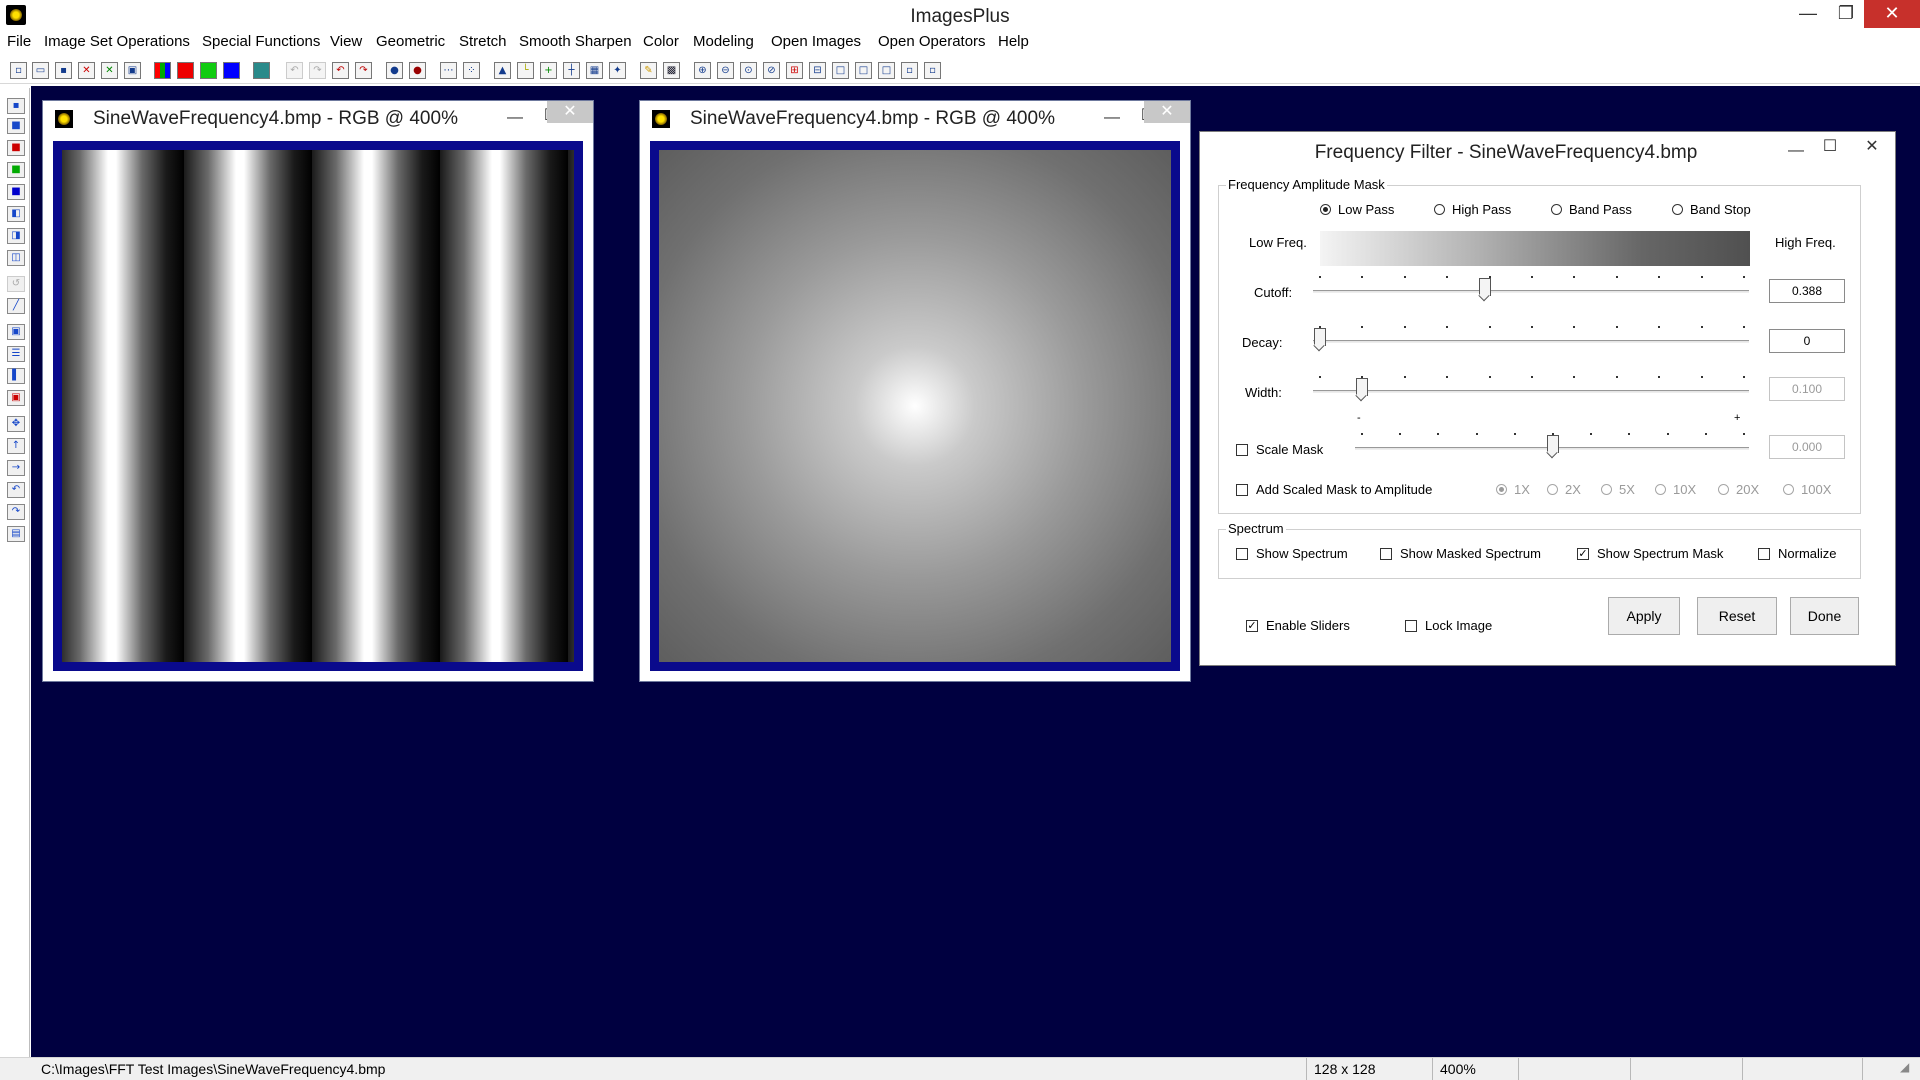 Image resolution: width=1920 pixels, height=1080 pixels. Describe the element at coordinates (1618, 489) in the screenshot. I see `multiplier-5x-radio: 5X` at that location.